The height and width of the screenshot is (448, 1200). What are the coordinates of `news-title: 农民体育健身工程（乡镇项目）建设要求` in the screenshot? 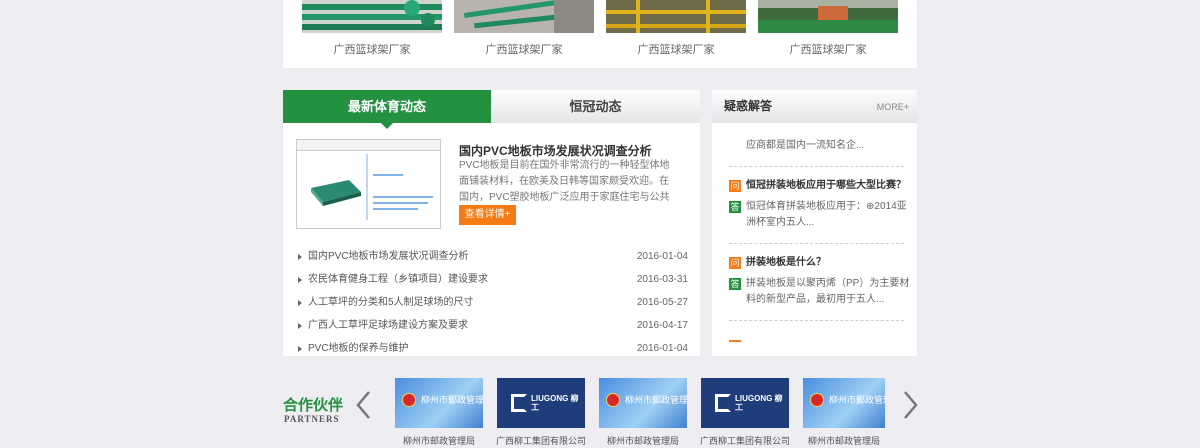 It's located at (398, 279).